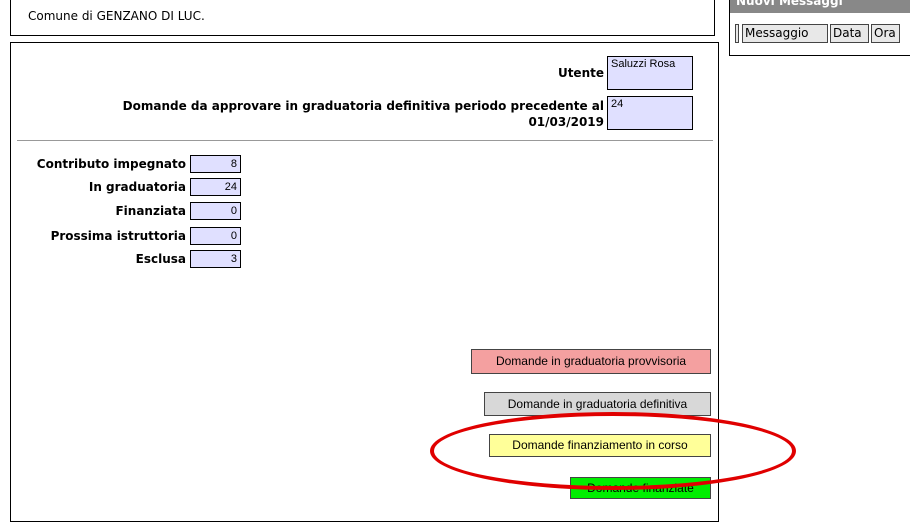 This screenshot has height=522, width=910. I want to click on stat-label-in-graduatoria: In graduatoria, so click(137, 187).